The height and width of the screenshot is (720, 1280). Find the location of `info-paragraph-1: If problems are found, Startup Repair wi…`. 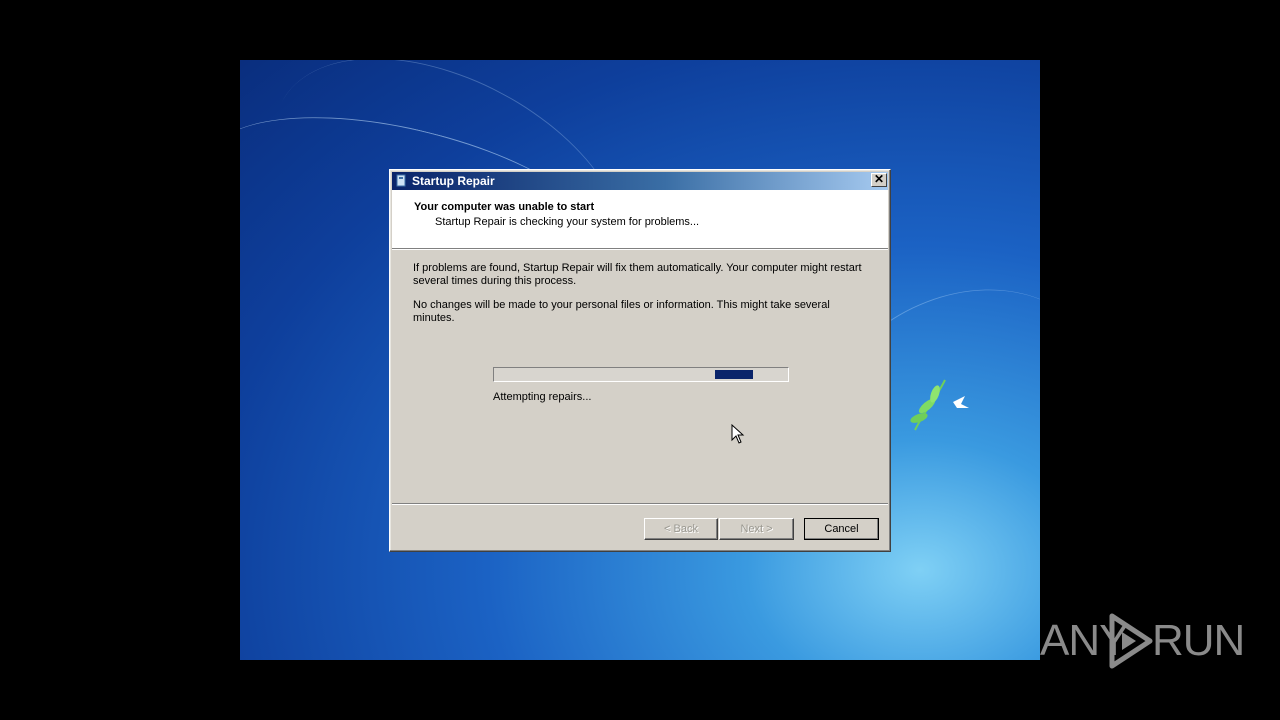

info-paragraph-1: If problems are found, Startup Repair wi… is located at coordinates (637, 274).